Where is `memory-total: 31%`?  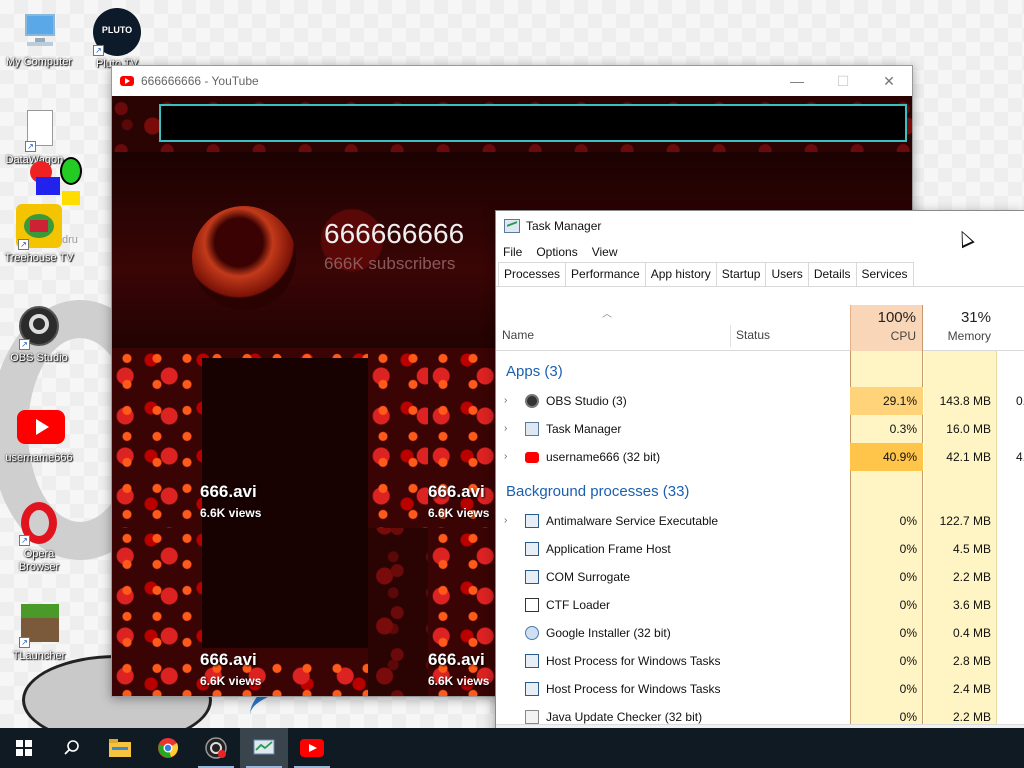 memory-total: 31% is located at coordinates (975, 317).